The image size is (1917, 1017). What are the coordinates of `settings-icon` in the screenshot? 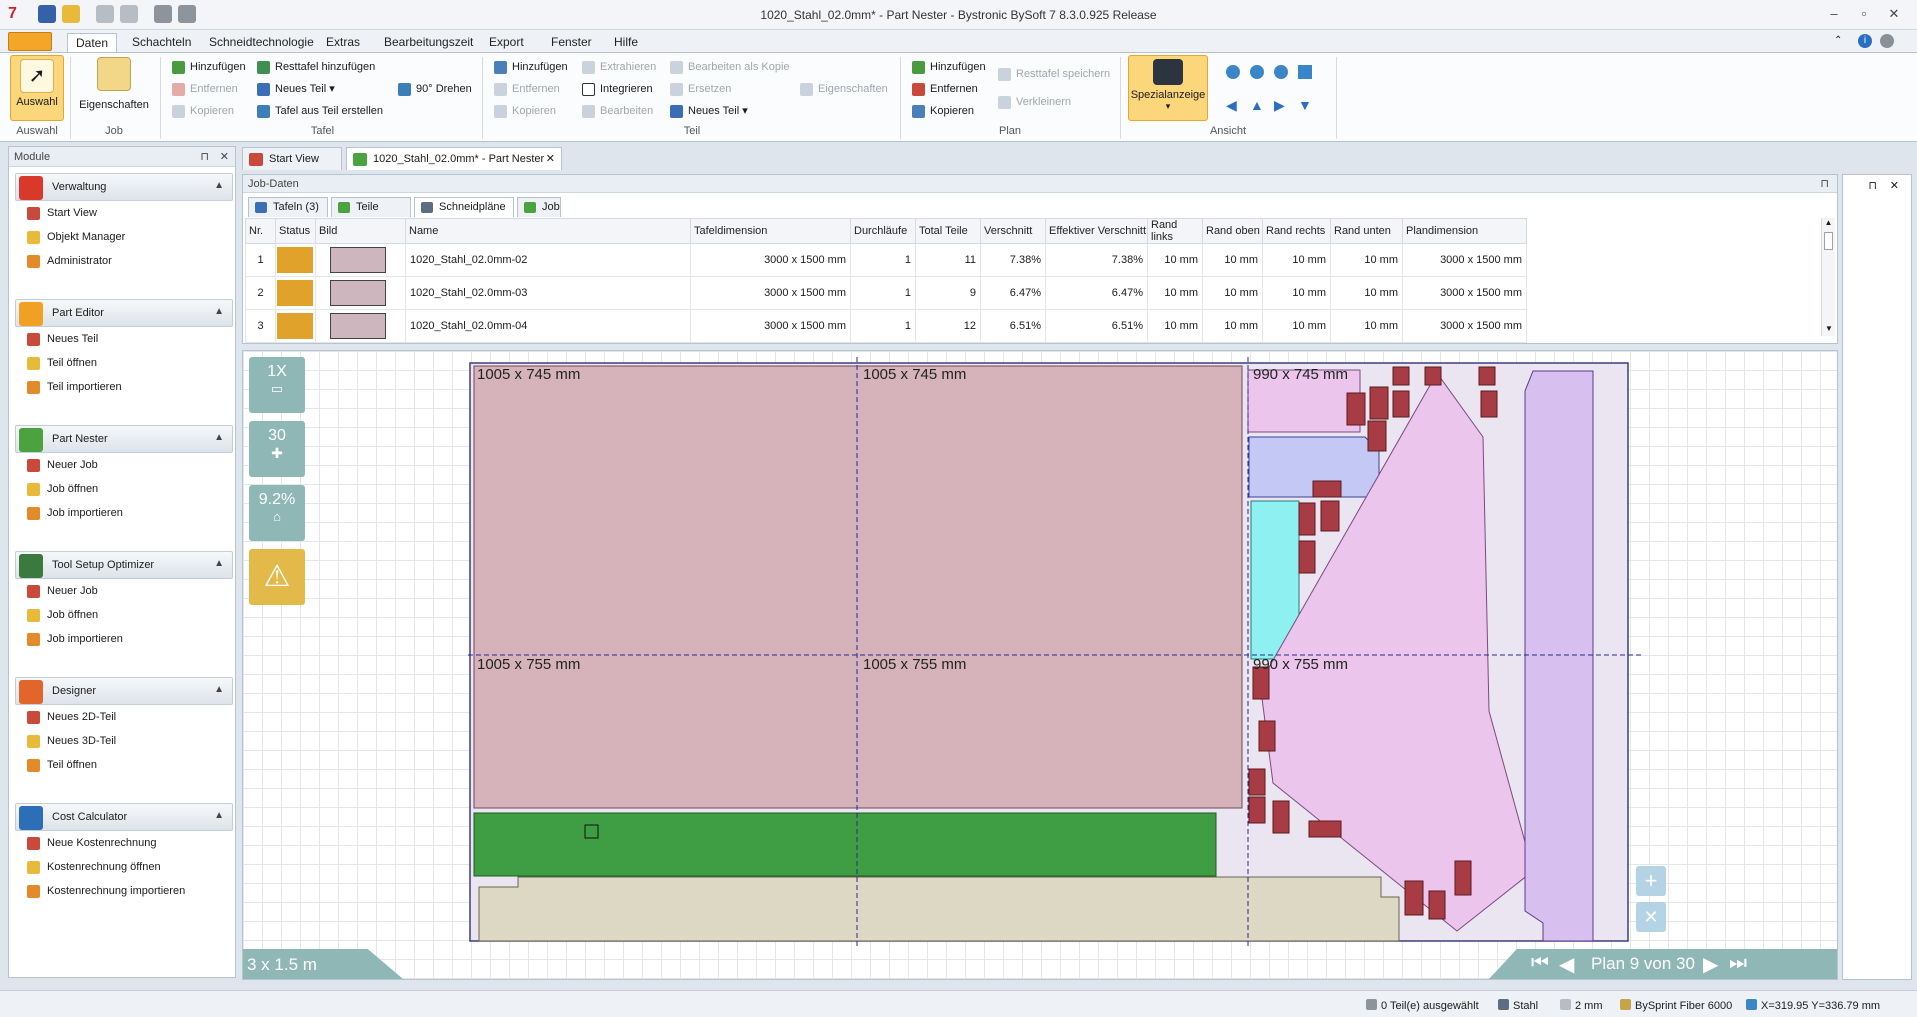 It's located at (1887, 41).